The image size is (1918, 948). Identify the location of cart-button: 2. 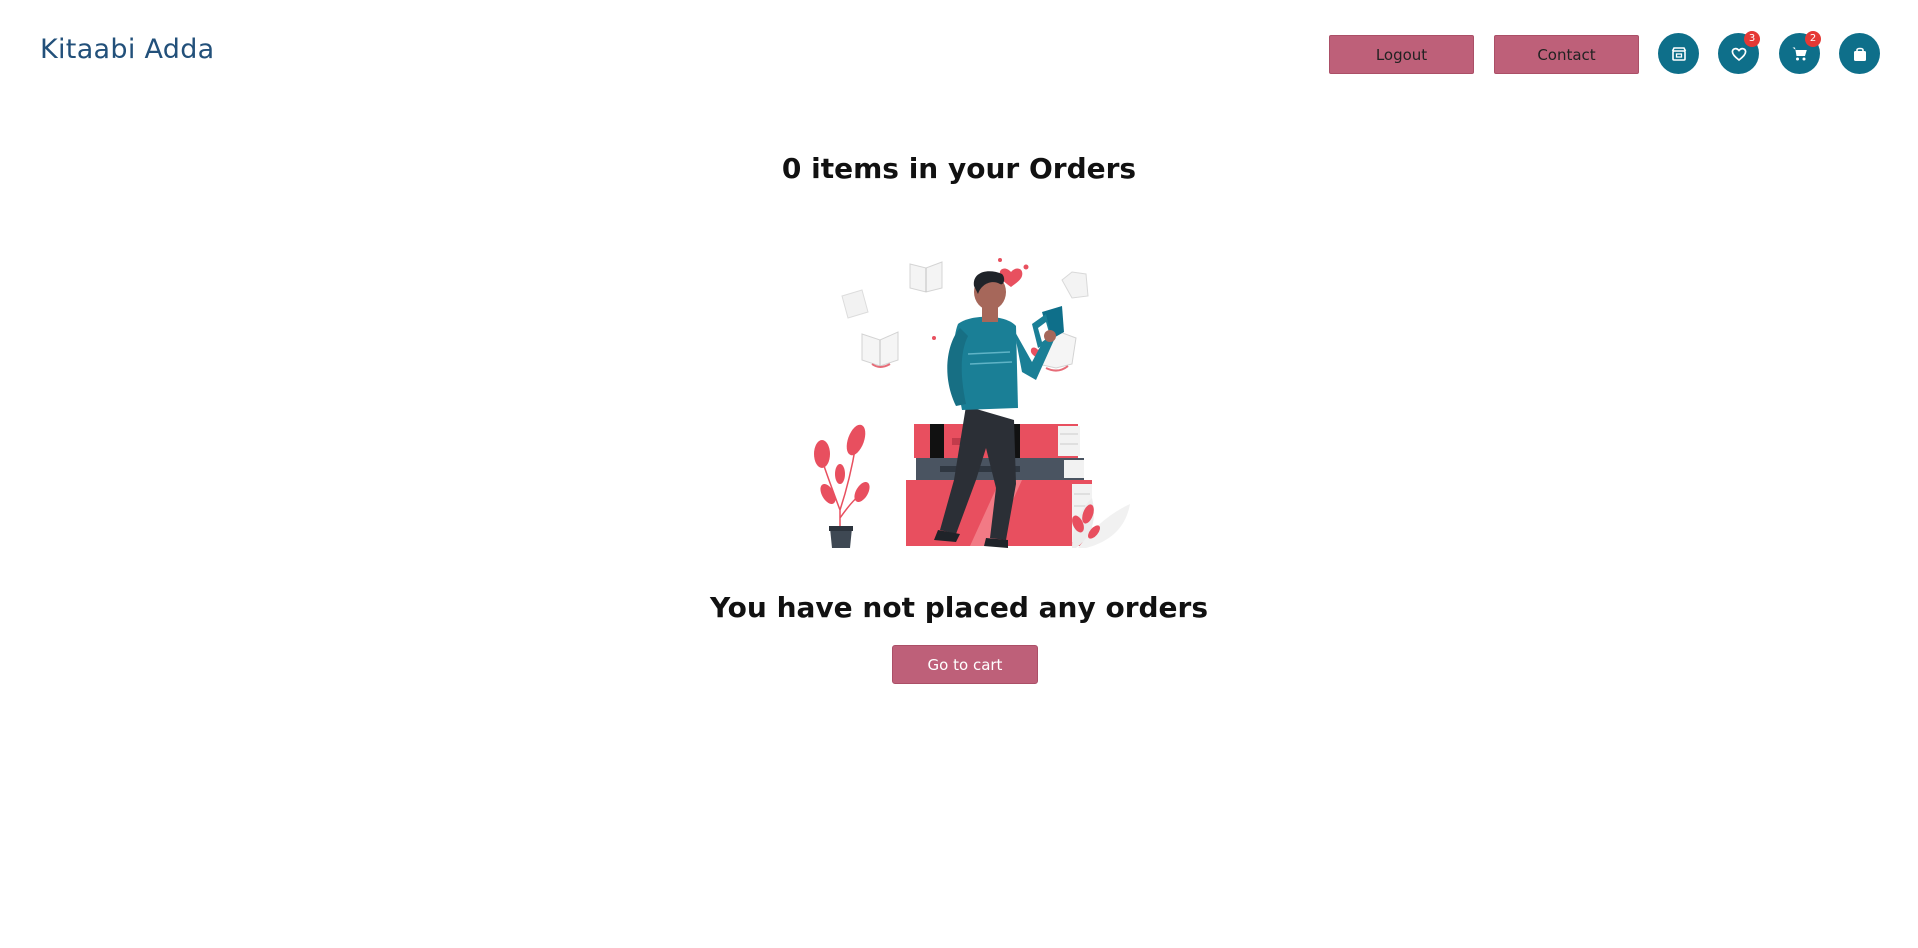
(1800, 52).